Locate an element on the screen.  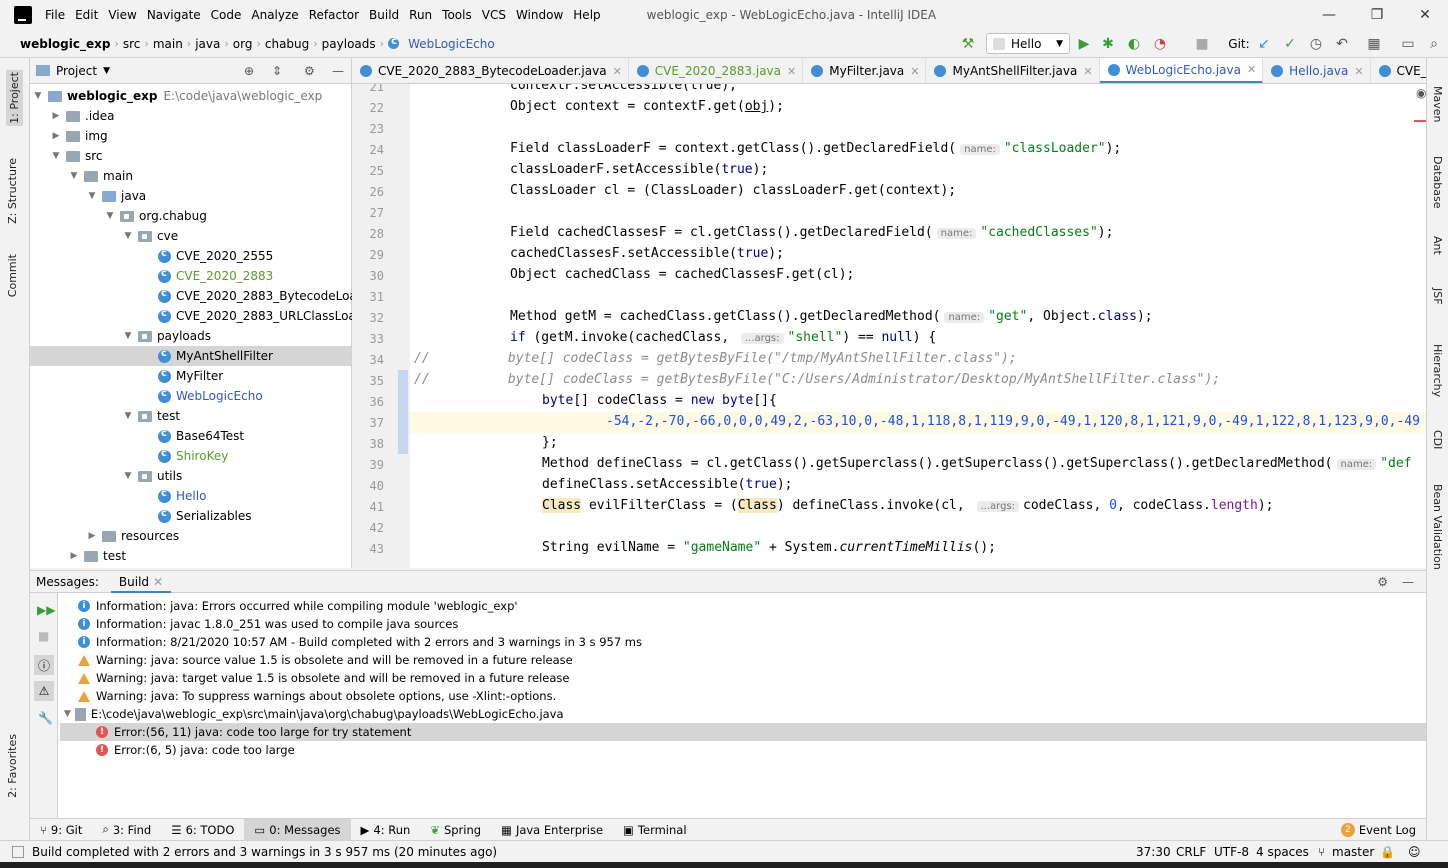
debug-icon: ✱ is located at coordinates (1108, 44).